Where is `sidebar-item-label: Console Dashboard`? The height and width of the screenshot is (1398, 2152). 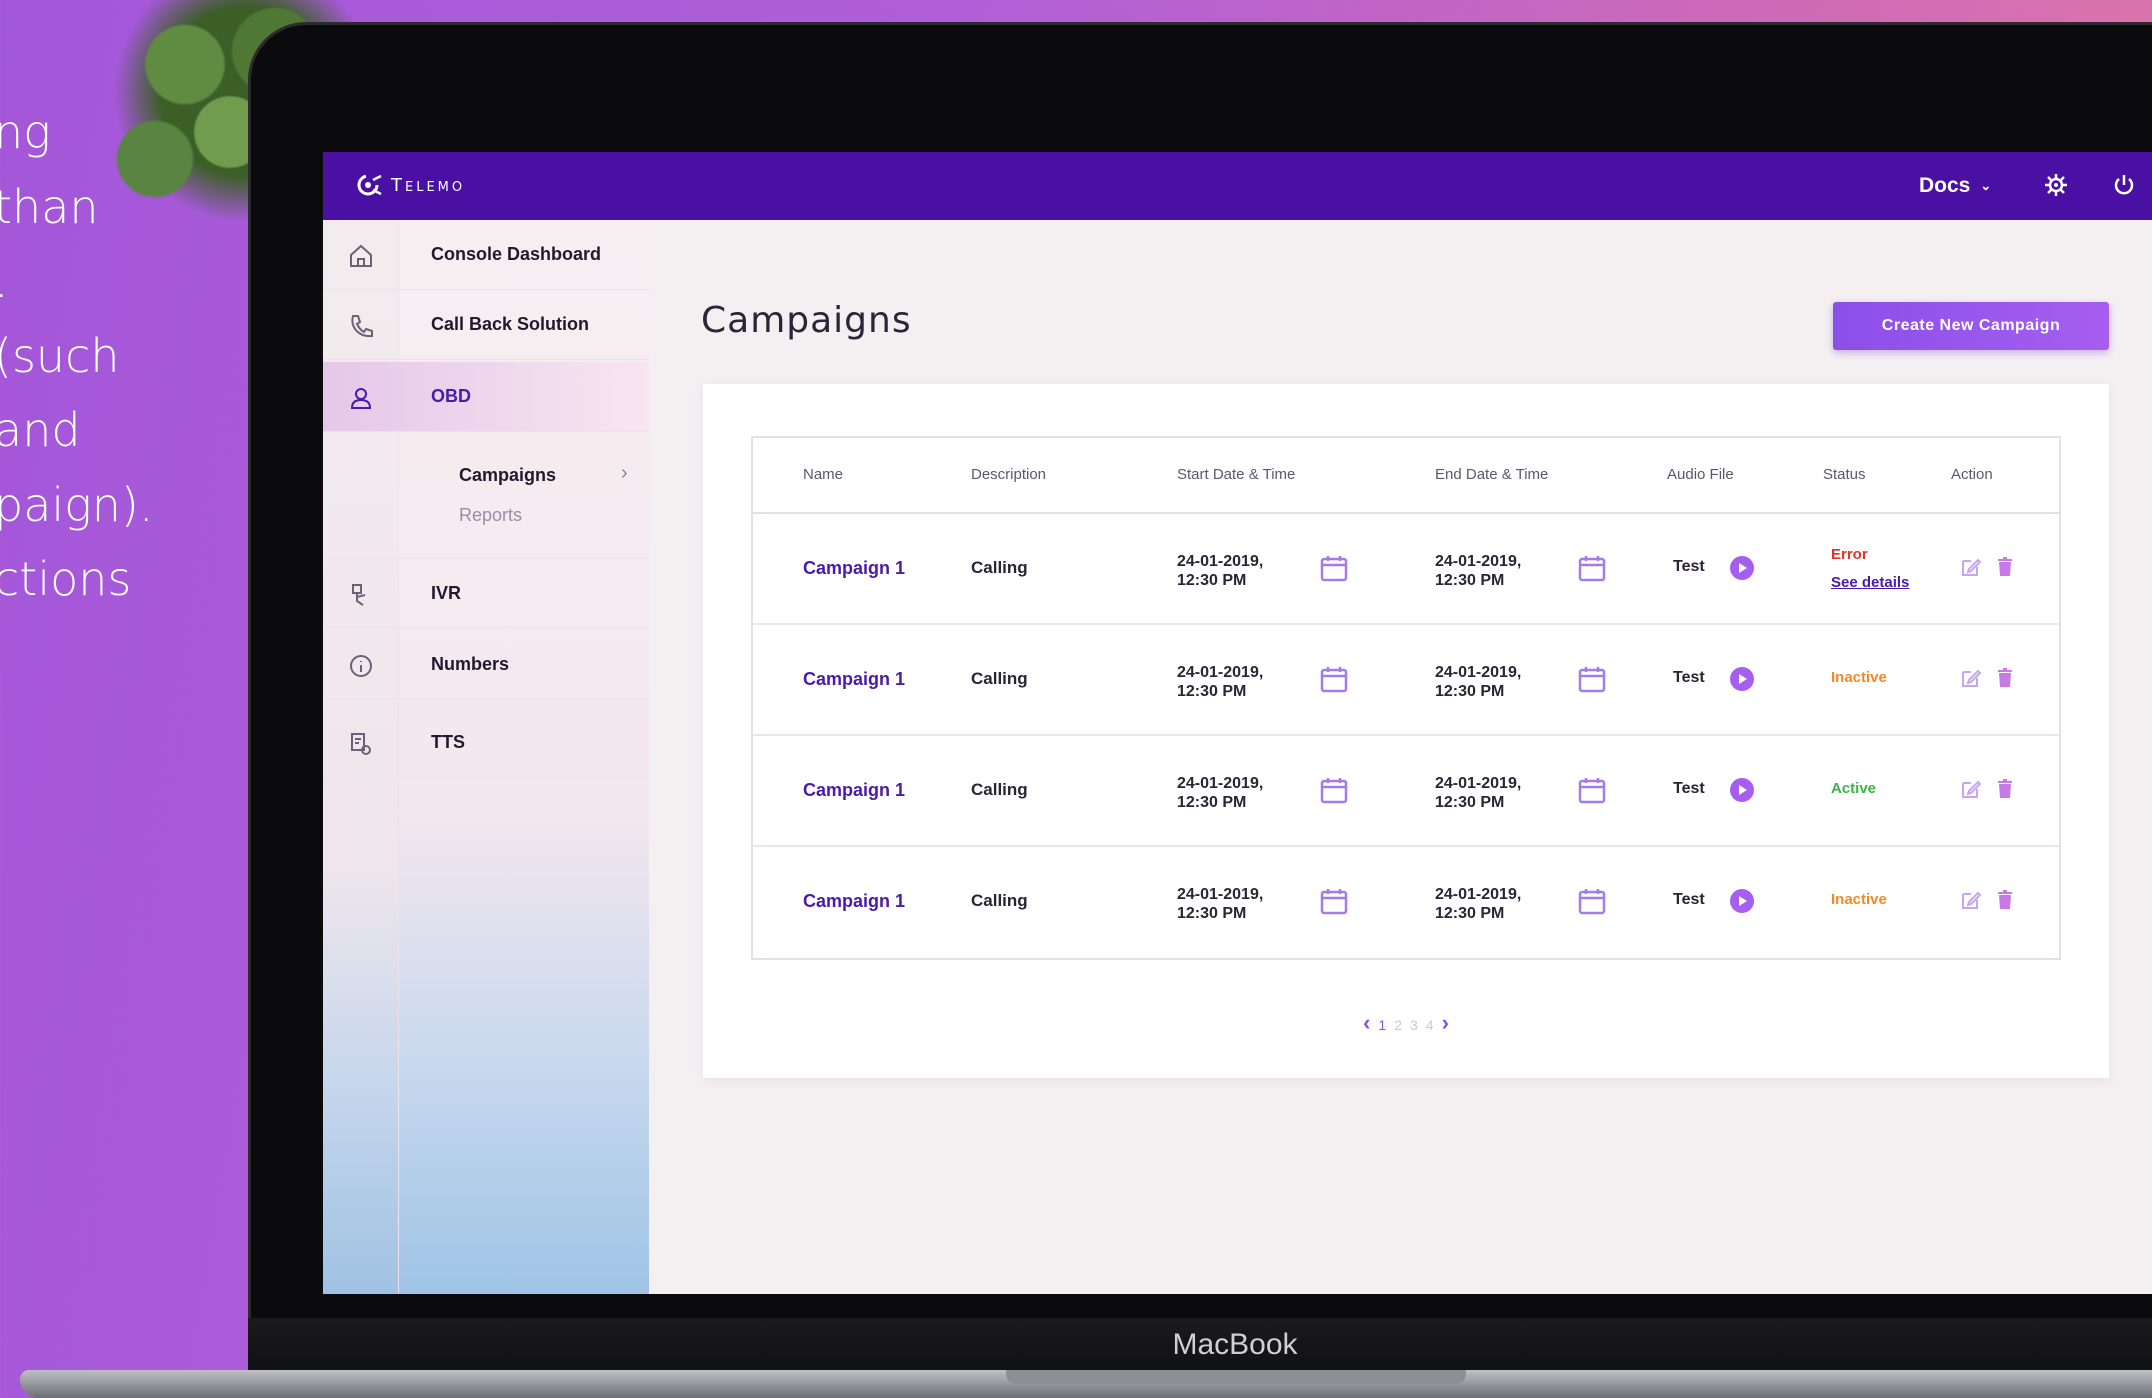 sidebar-item-label: Console Dashboard is located at coordinates (516, 254).